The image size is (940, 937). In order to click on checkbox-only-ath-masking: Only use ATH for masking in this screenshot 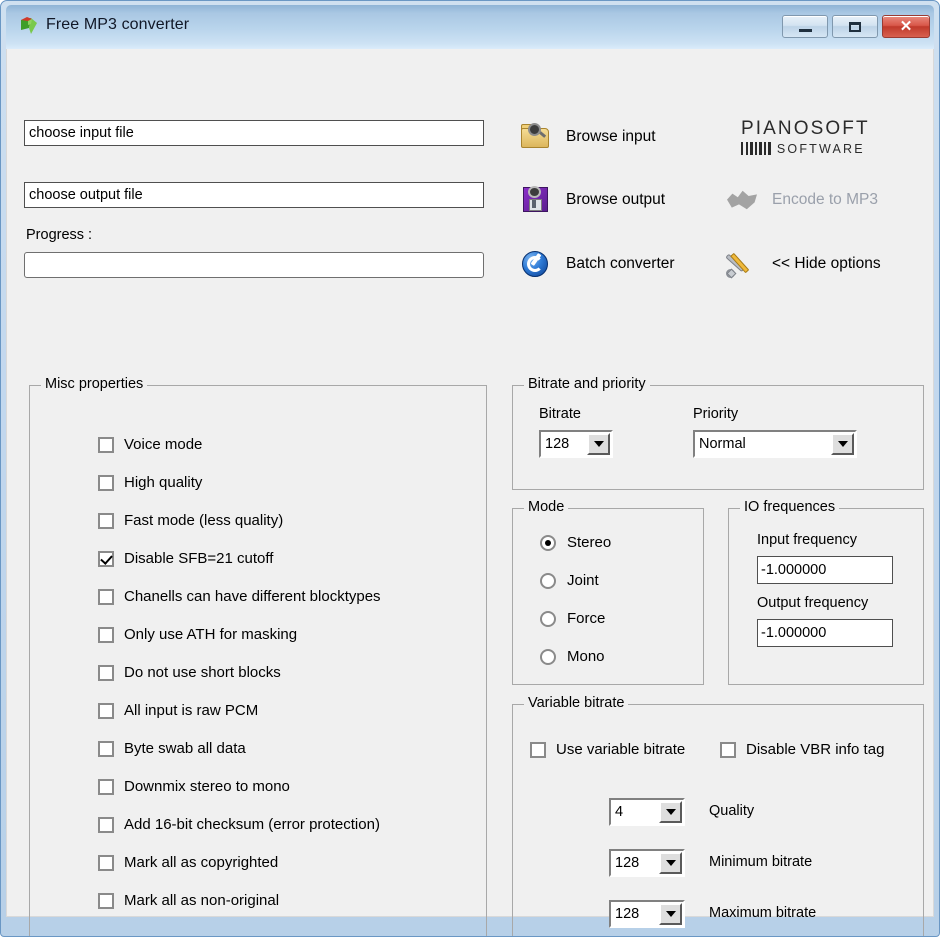, I will do `click(197, 634)`.